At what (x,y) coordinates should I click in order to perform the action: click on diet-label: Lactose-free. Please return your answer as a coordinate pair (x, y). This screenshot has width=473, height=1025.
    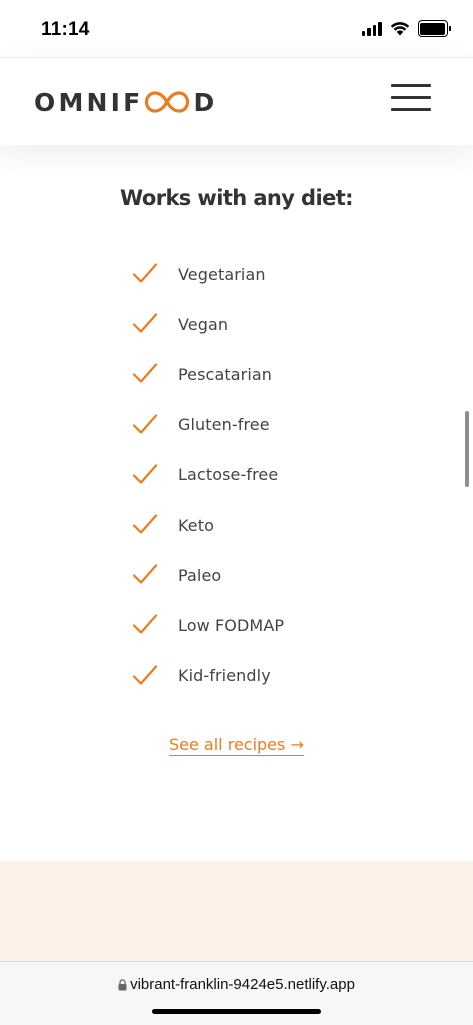
    Looking at the image, I should click on (228, 475).